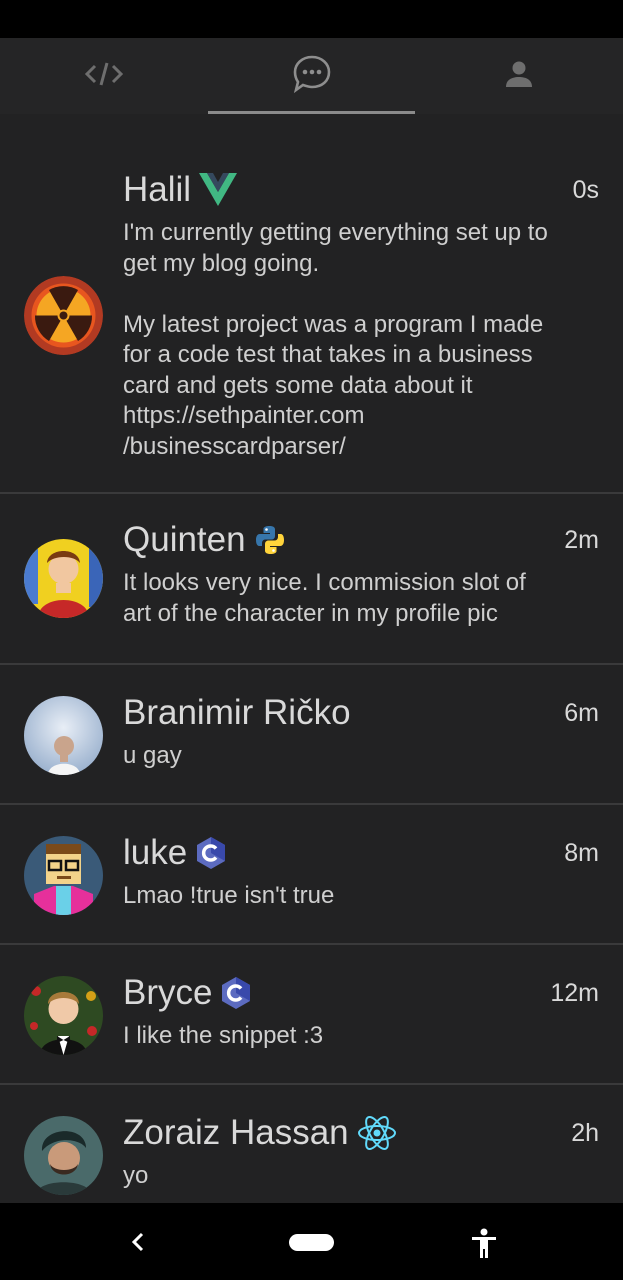  I want to click on author-name: Zoraiz Hassan, so click(236, 1133).